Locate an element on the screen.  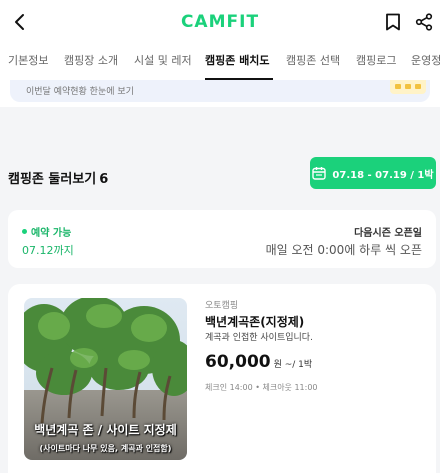
site-price: 60,000 is located at coordinates (238, 362).